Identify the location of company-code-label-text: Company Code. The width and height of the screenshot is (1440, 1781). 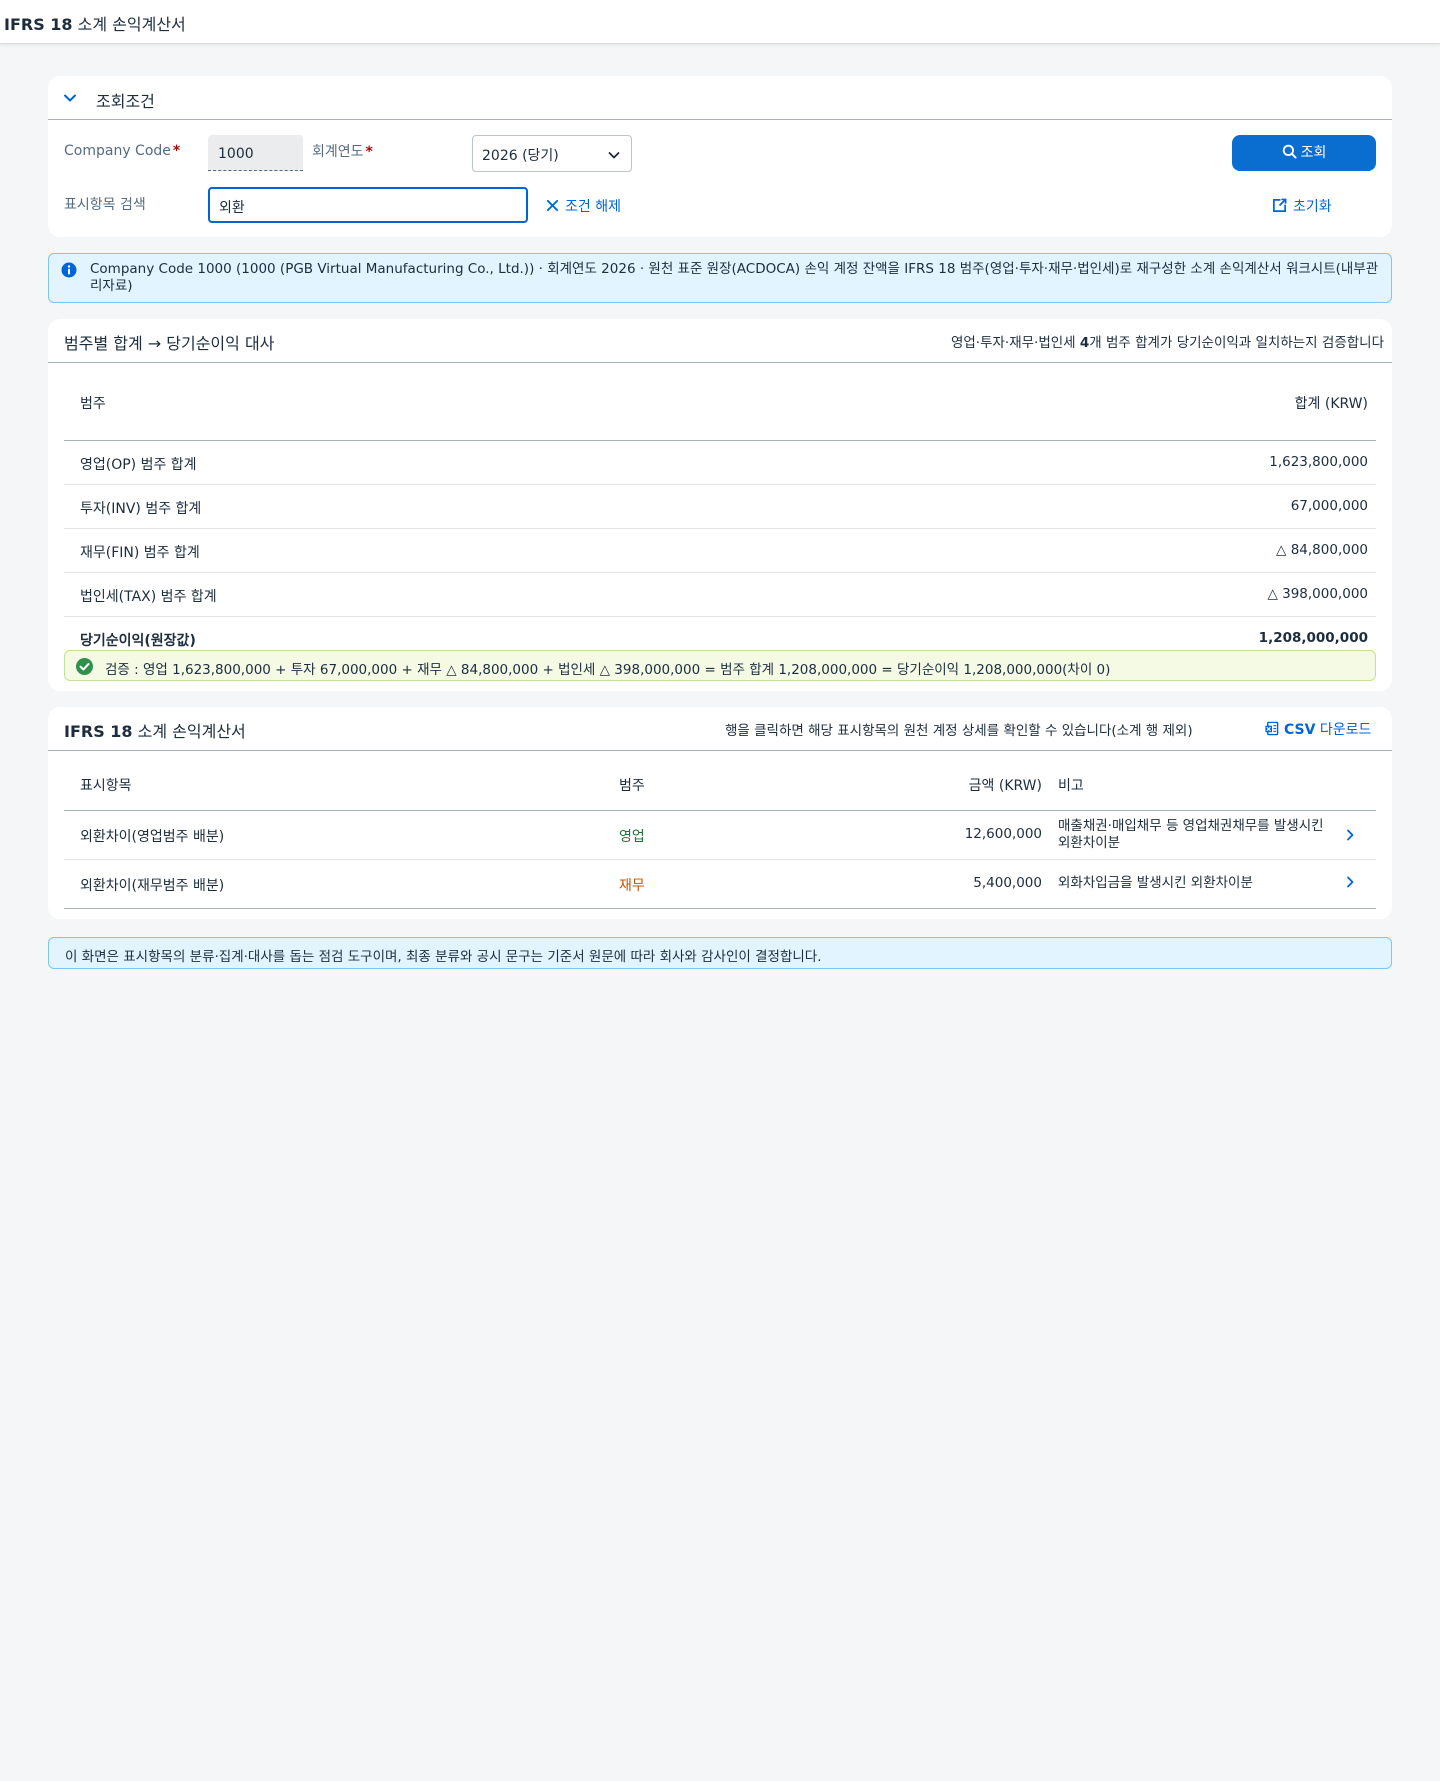
(117, 151).